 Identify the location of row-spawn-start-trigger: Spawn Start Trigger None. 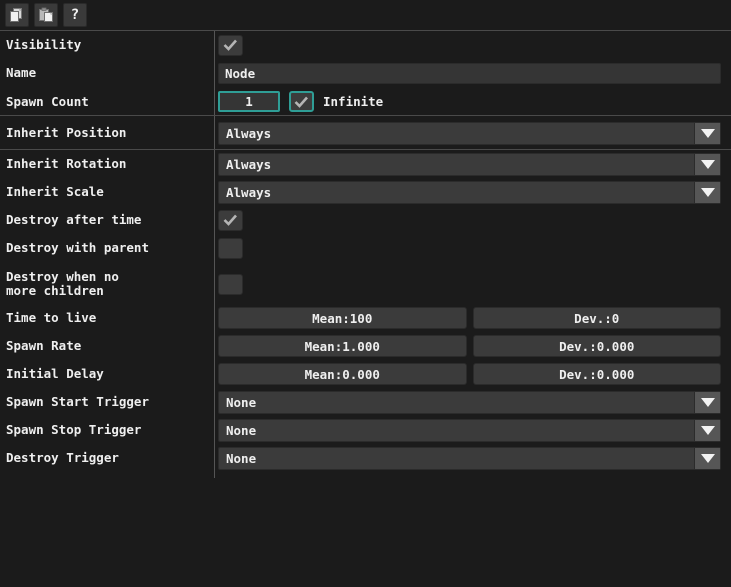
(365, 402).